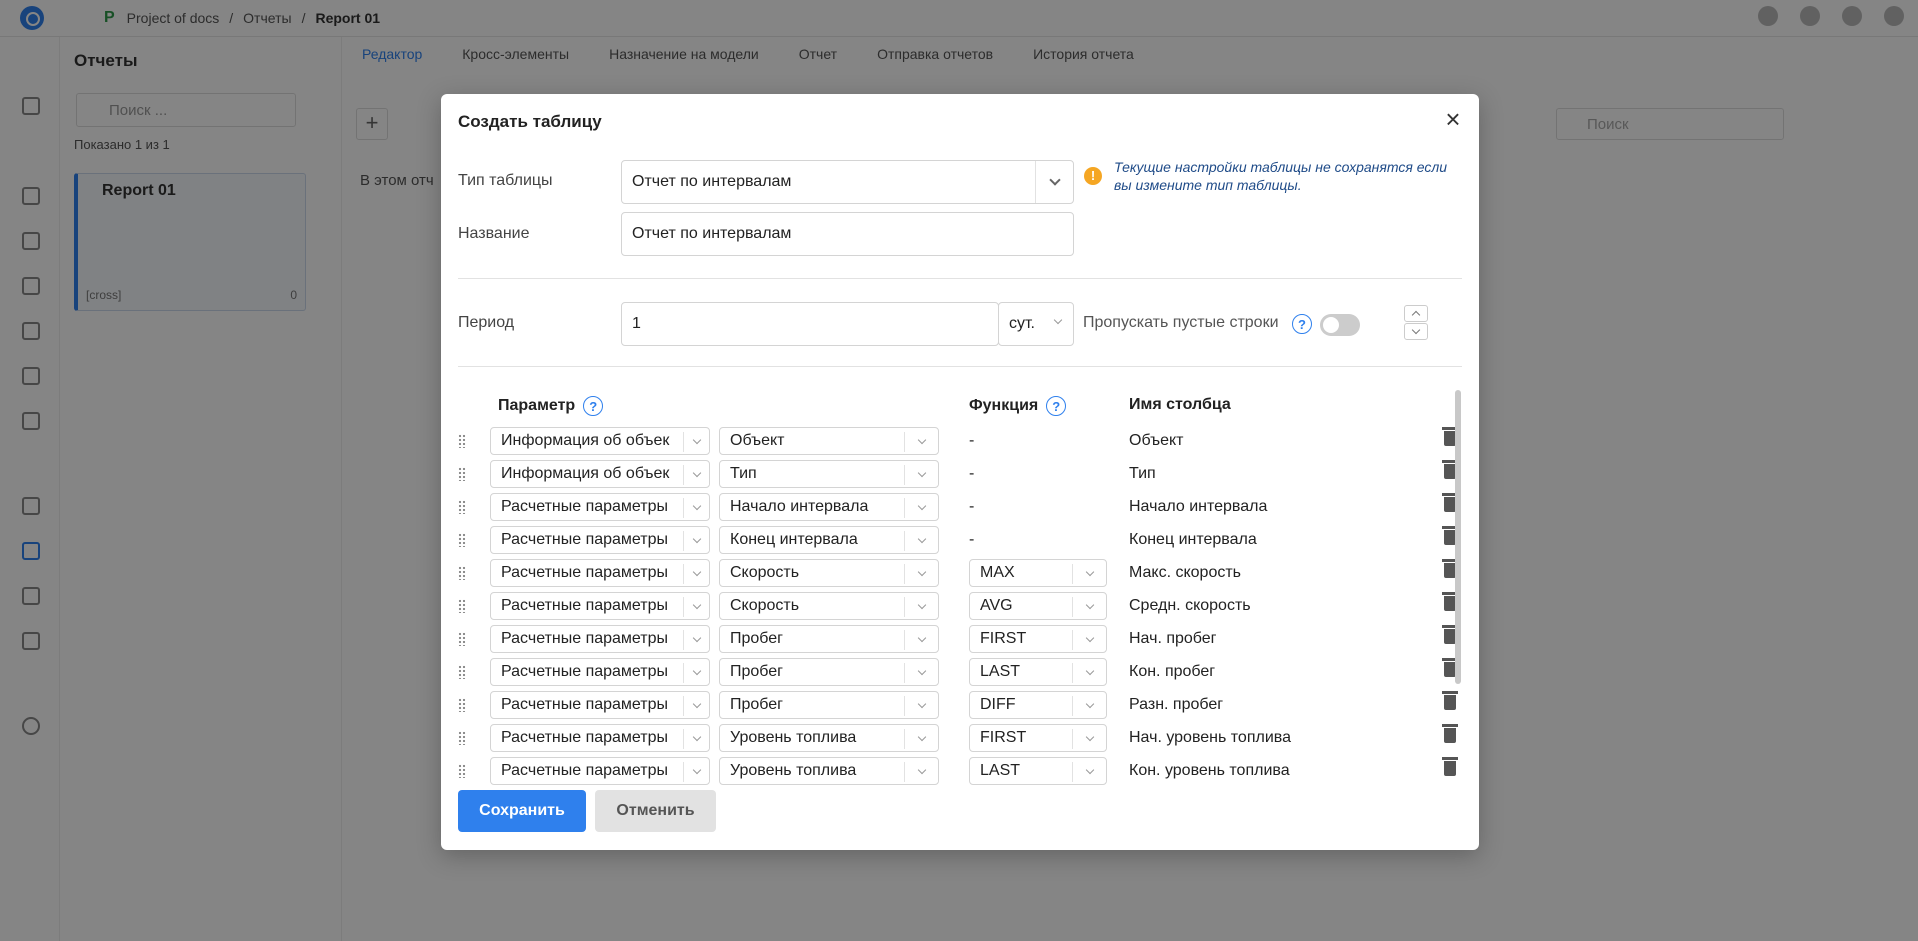 This screenshot has width=1918, height=941. I want to click on period-unit-select: сут., so click(1036, 324).